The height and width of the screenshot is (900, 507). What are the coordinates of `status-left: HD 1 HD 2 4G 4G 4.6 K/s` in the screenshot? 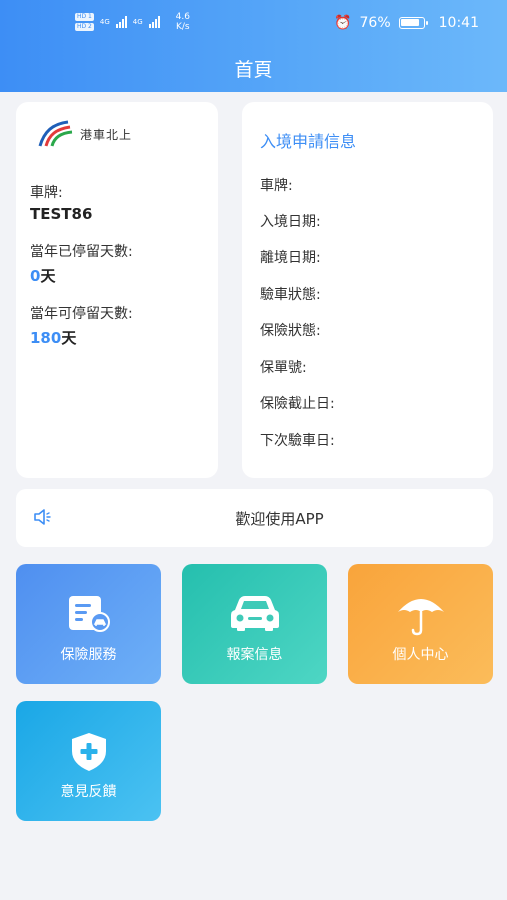 It's located at (132, 22).